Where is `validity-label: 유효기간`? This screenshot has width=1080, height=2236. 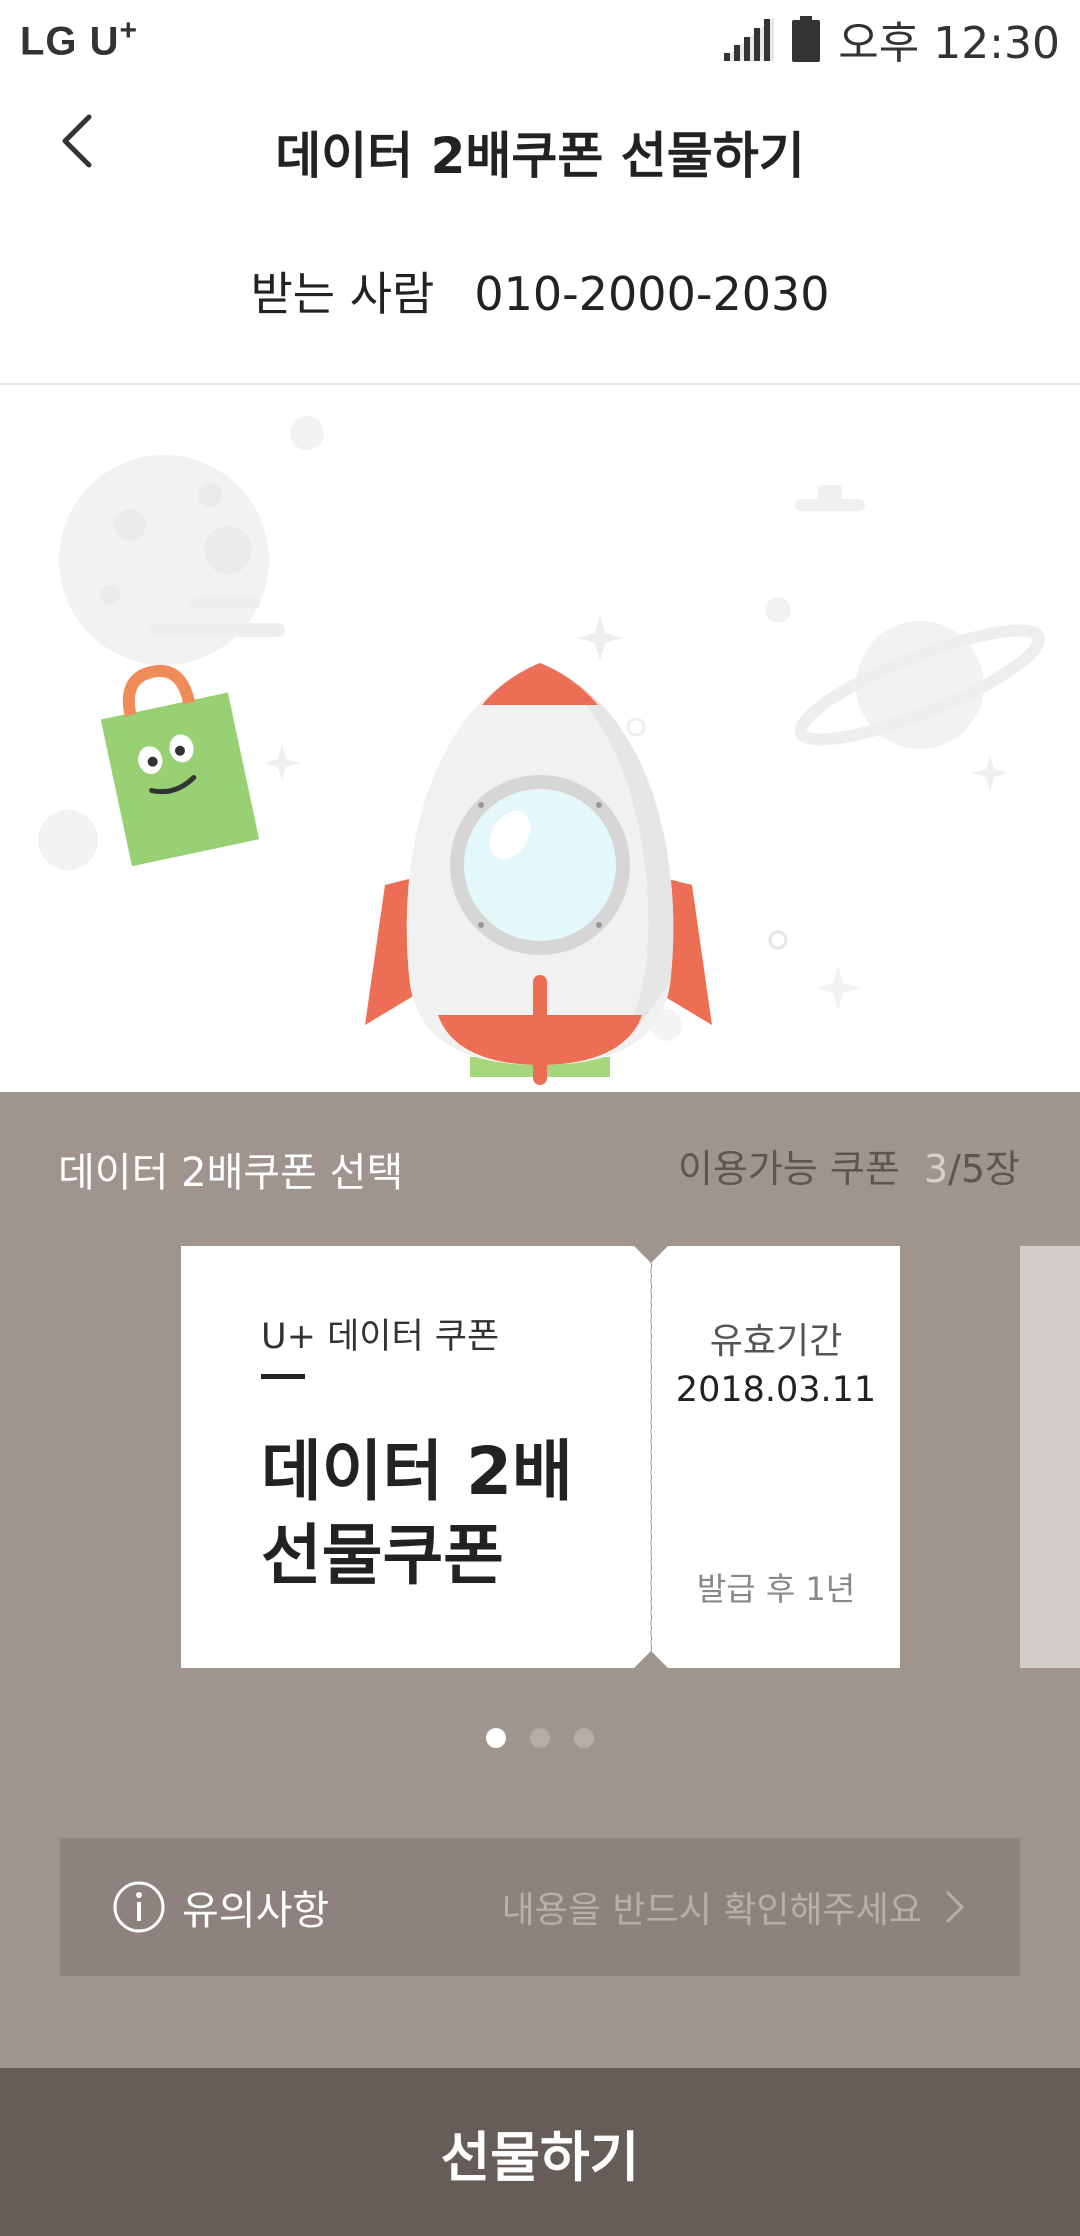
validity-label: 유효기간 is located at coordinates (776, 1341).